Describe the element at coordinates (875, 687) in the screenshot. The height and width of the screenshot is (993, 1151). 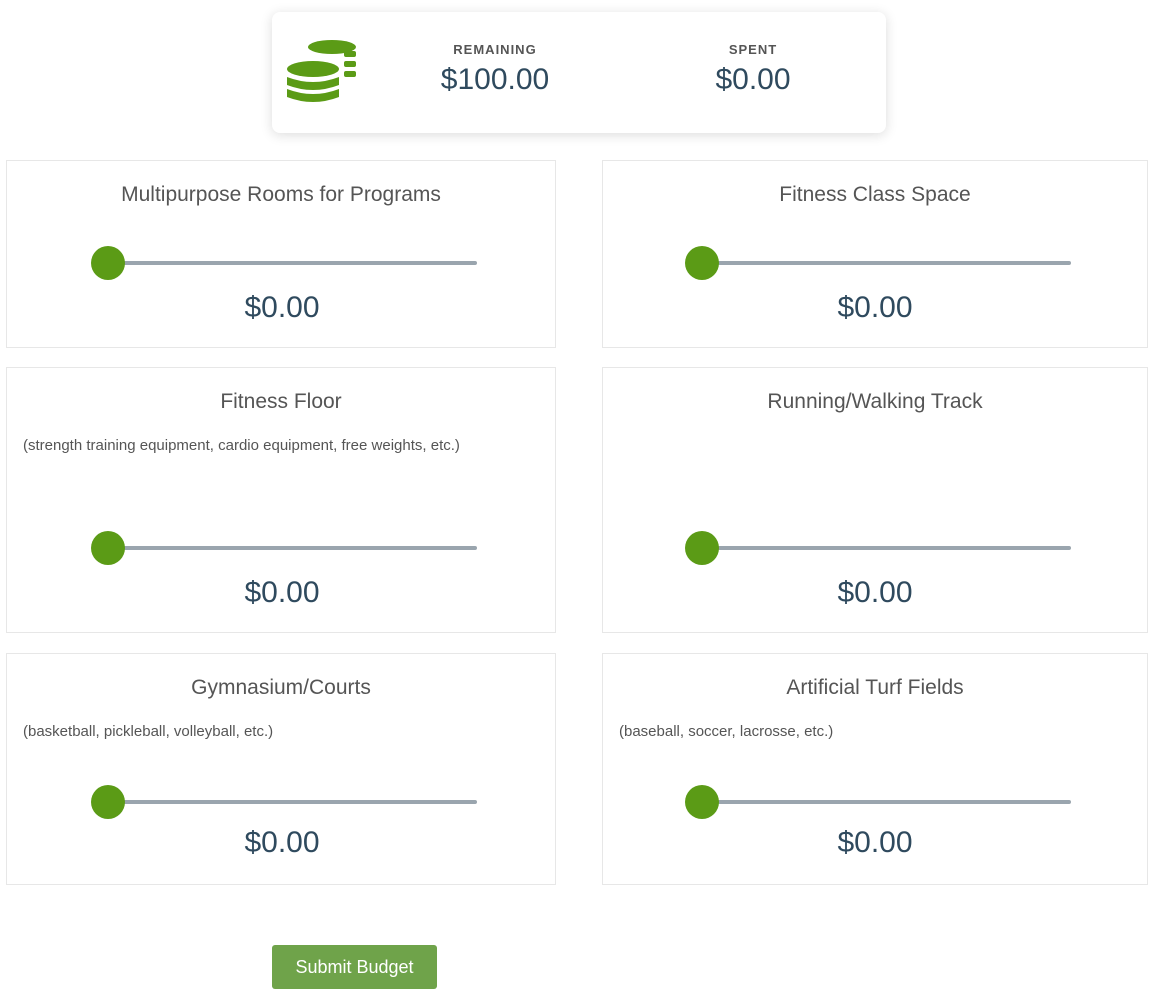
I see `item-title: Artificial Turf Fields` at that location.